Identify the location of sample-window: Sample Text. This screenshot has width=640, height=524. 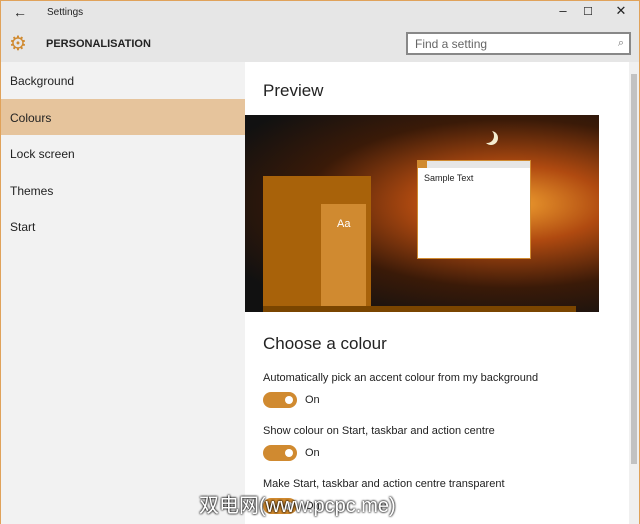
(474, 209).